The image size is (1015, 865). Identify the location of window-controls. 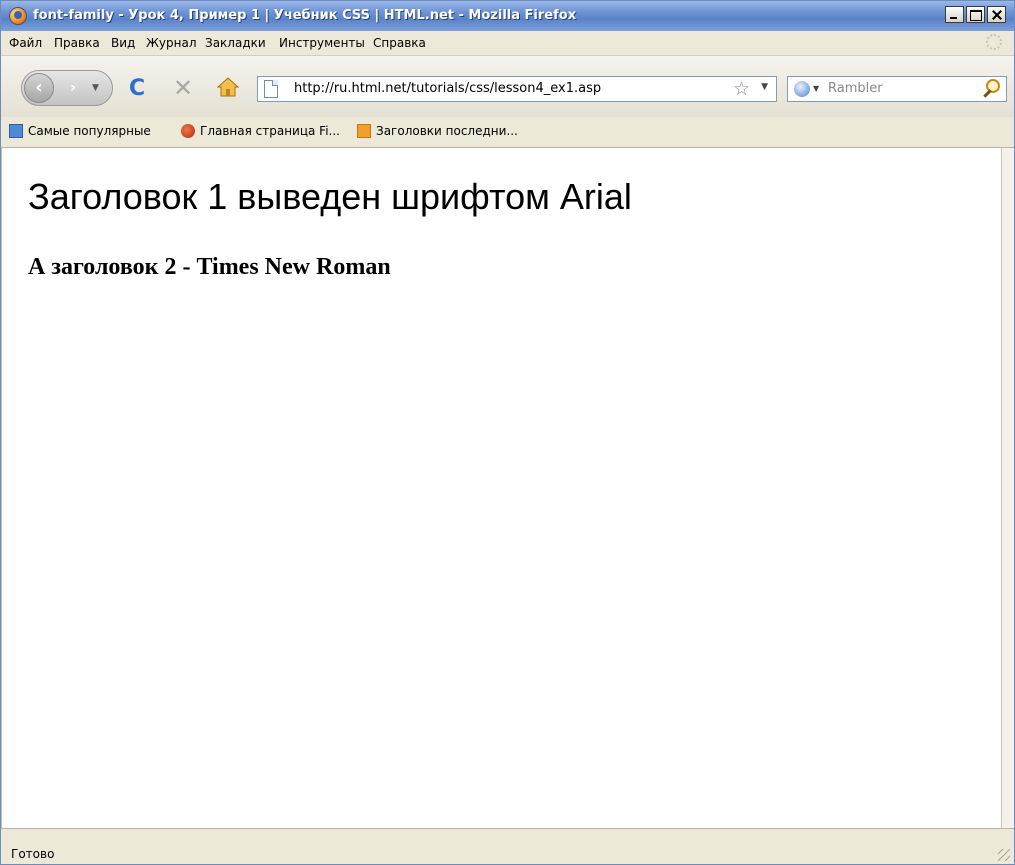
(975, 14).